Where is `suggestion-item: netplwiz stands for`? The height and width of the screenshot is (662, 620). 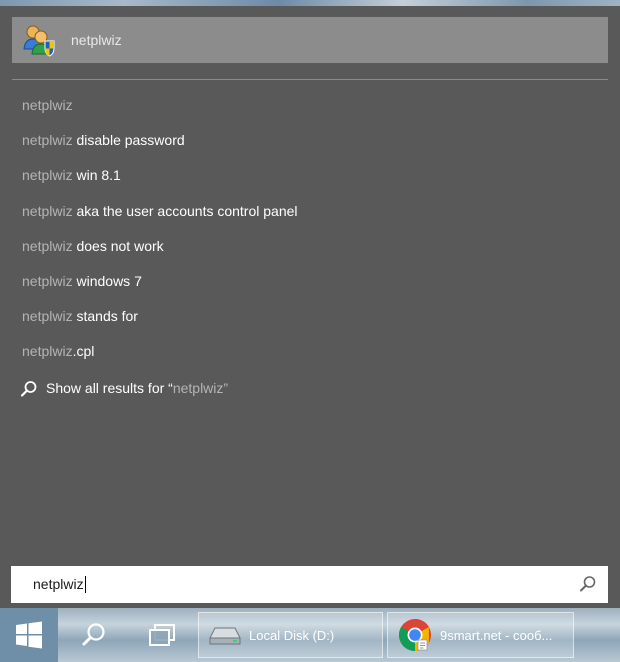 suggestion-item: netplwiz stands for is located at coordinates (310, 316).